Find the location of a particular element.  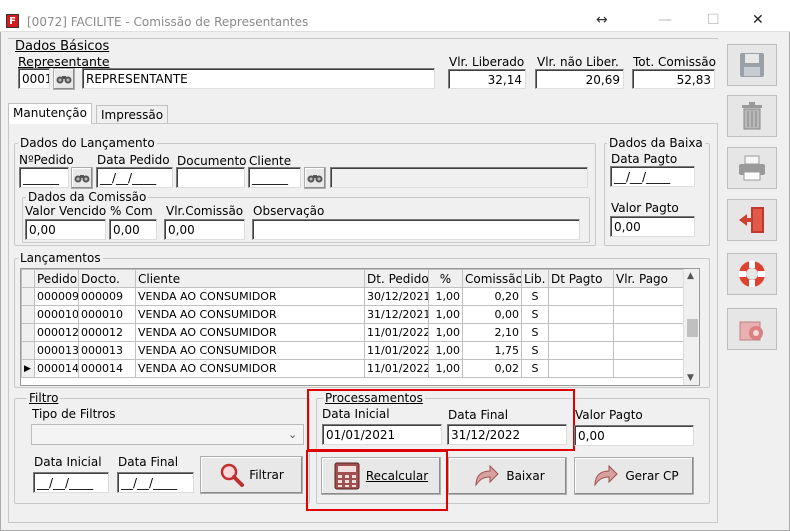

cell-pedido: 000010 is located at coordinates (56, 314).